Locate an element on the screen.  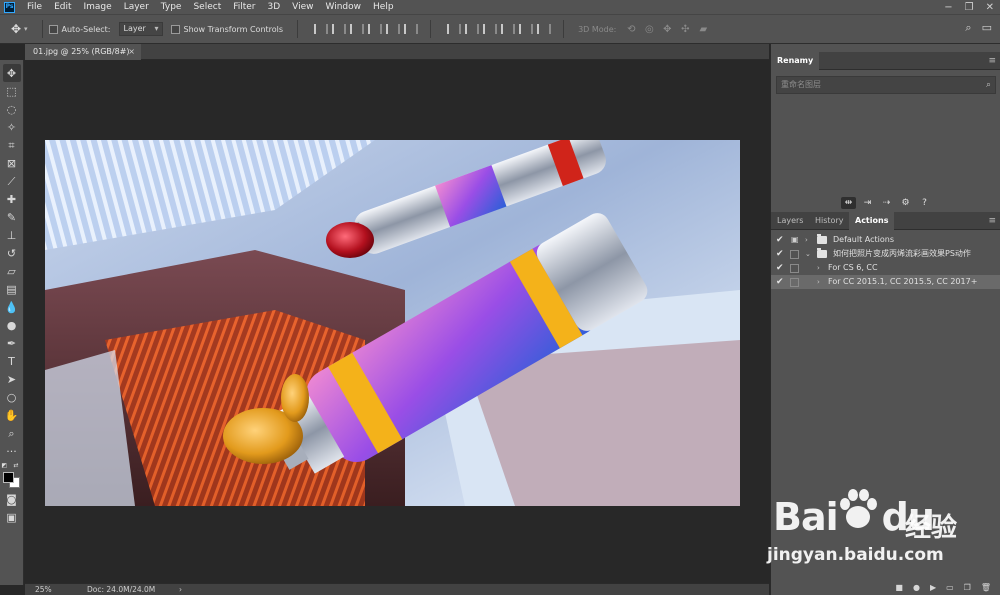
menu-filter: Filter is located at coordinates (244, 7).